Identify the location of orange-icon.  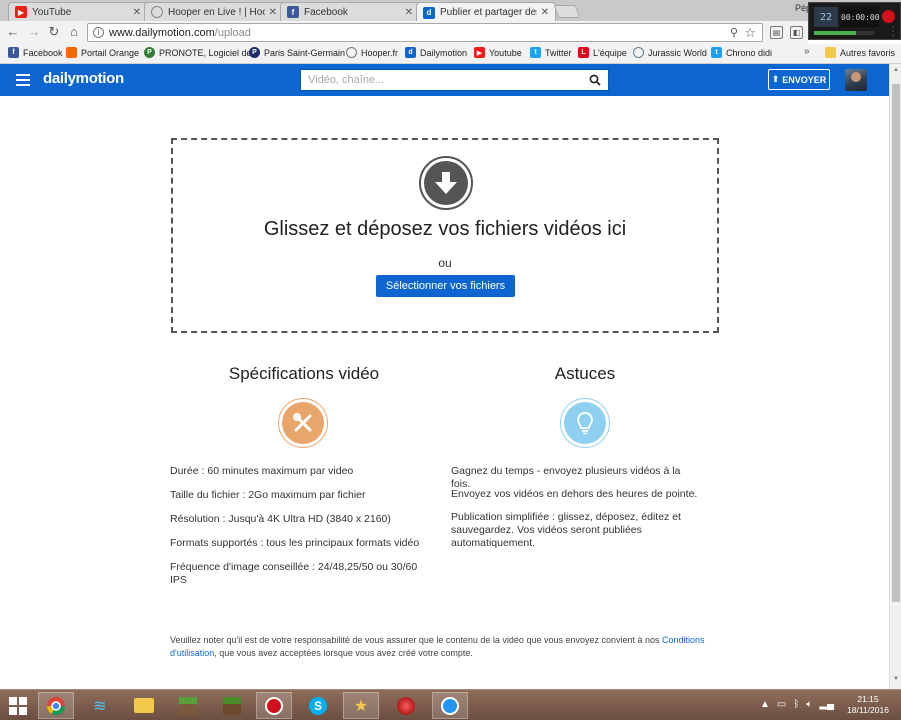
(71, 52).